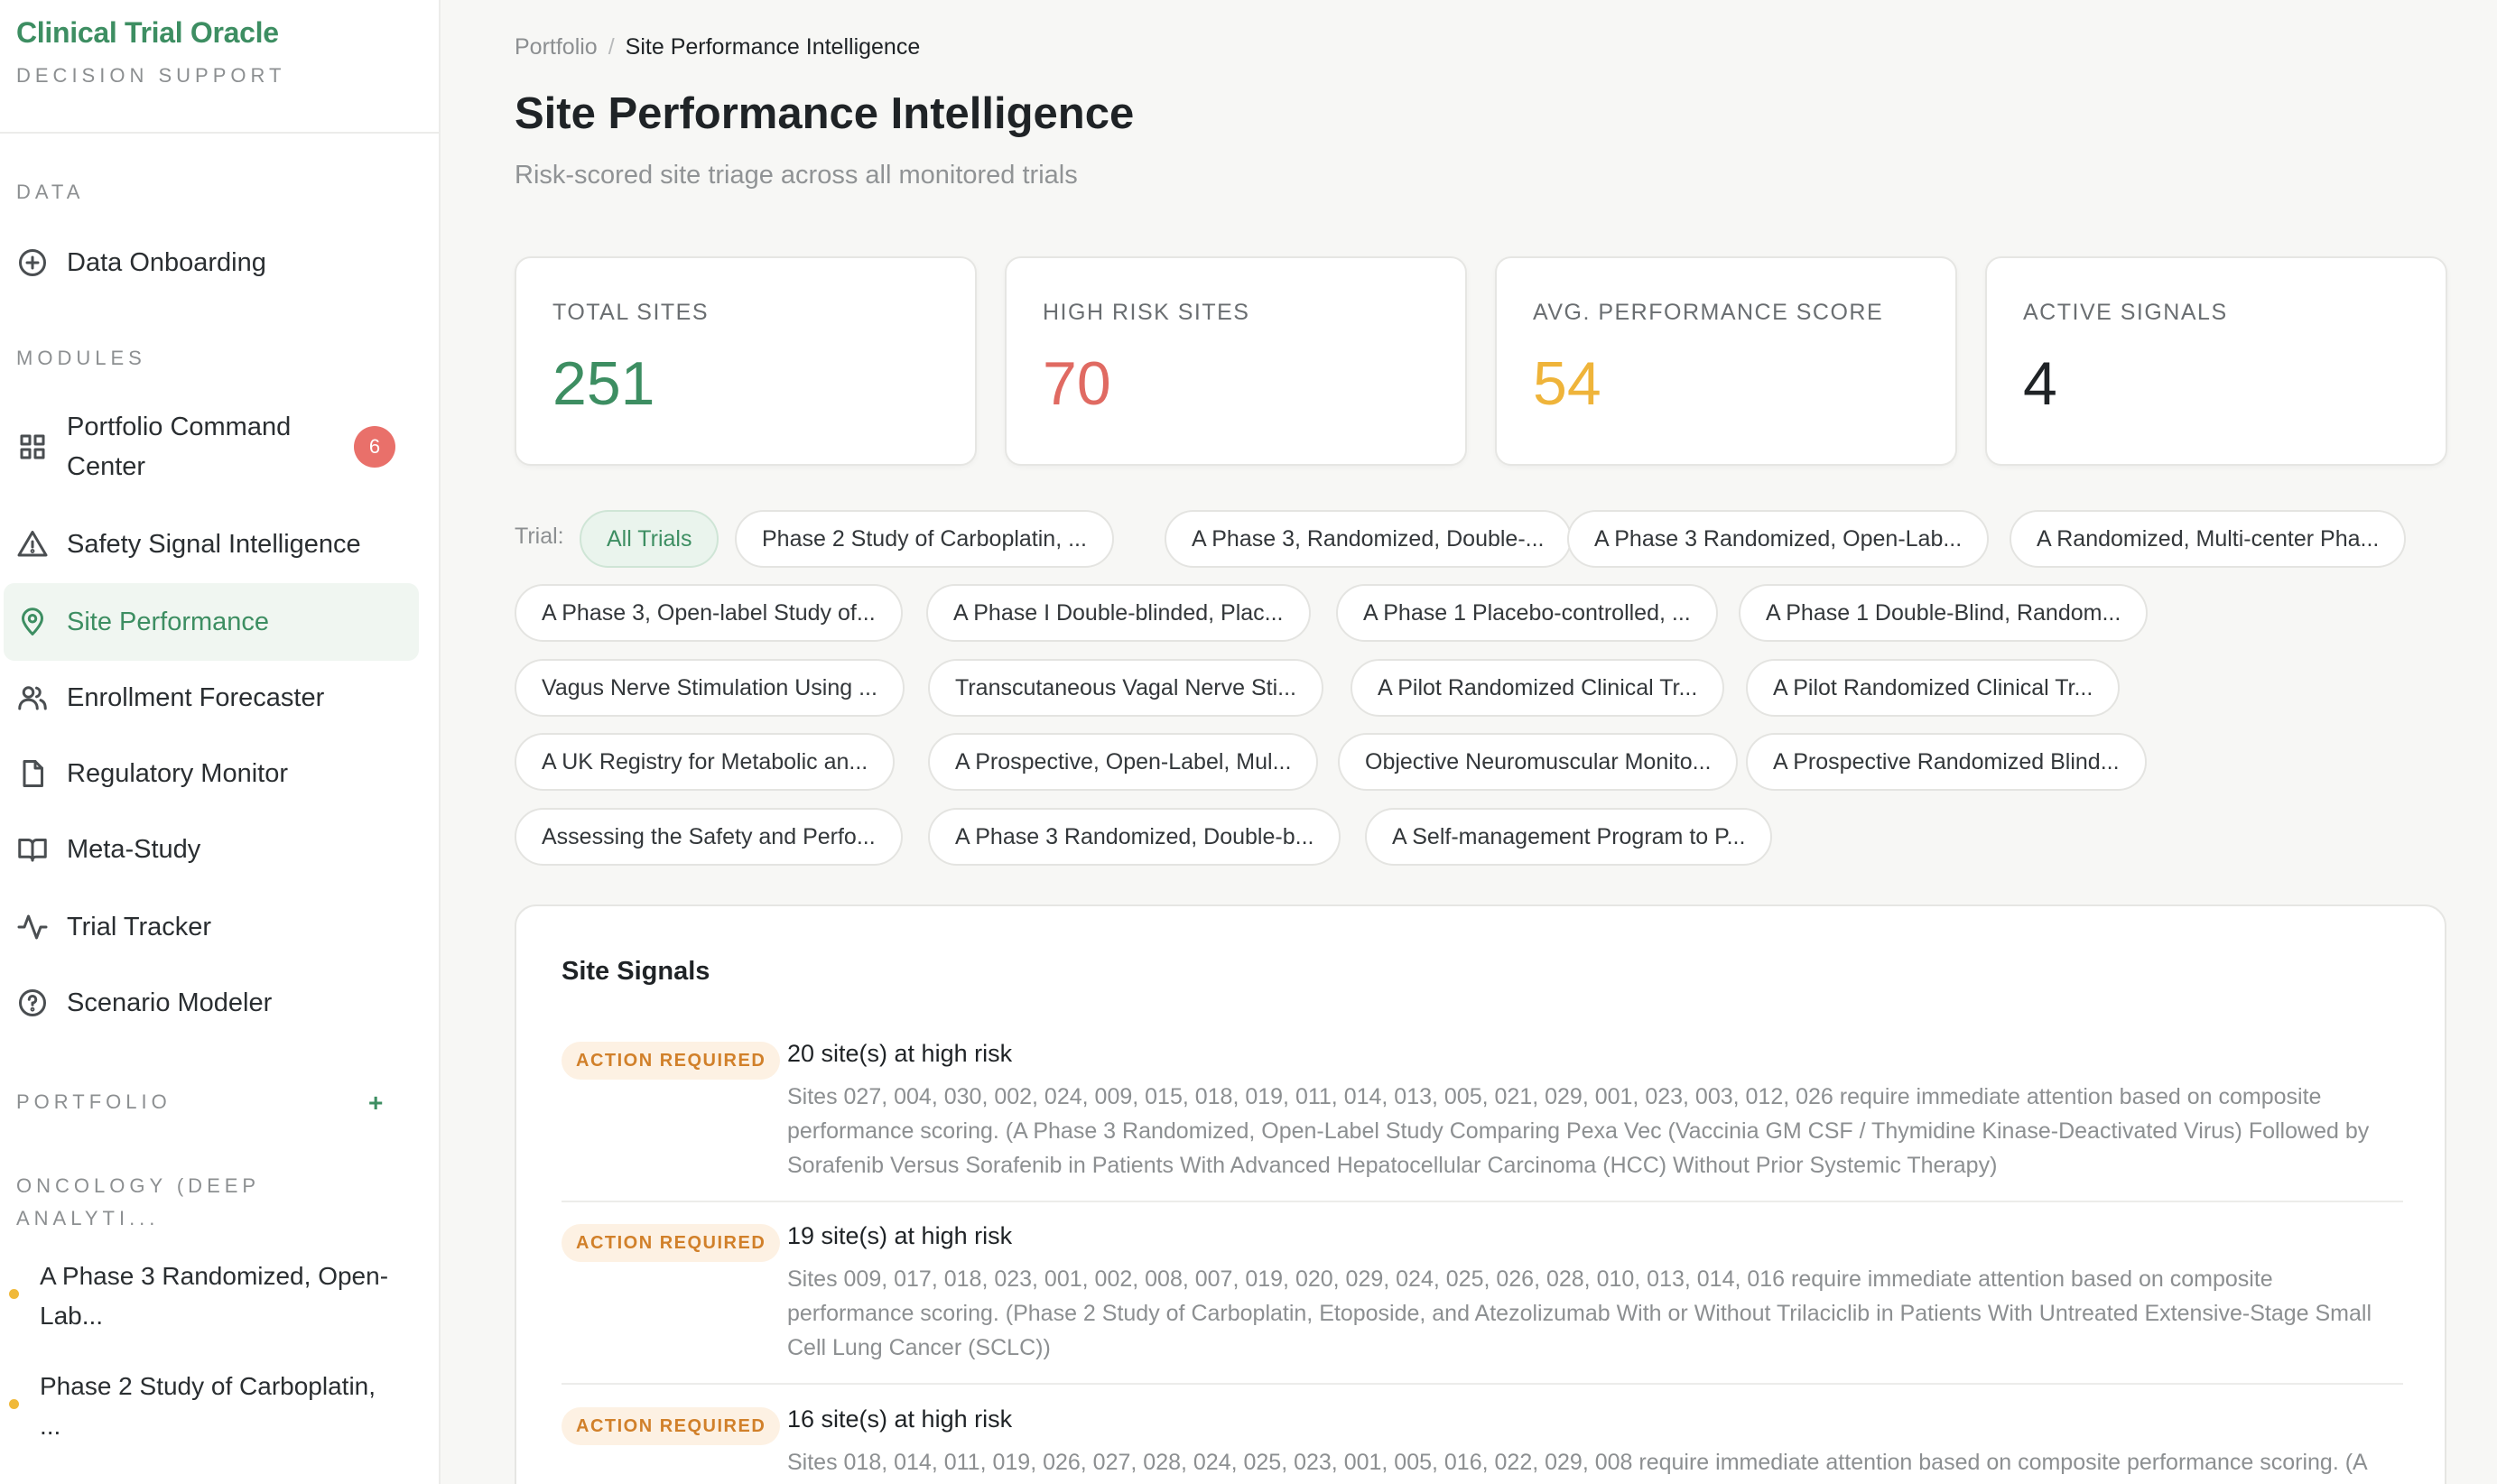 The height and width of the screenshot is (1484, 2497). Describe the element at coordinates (603, 384) in the screenshot. I see `stat-value: 251` at that location.